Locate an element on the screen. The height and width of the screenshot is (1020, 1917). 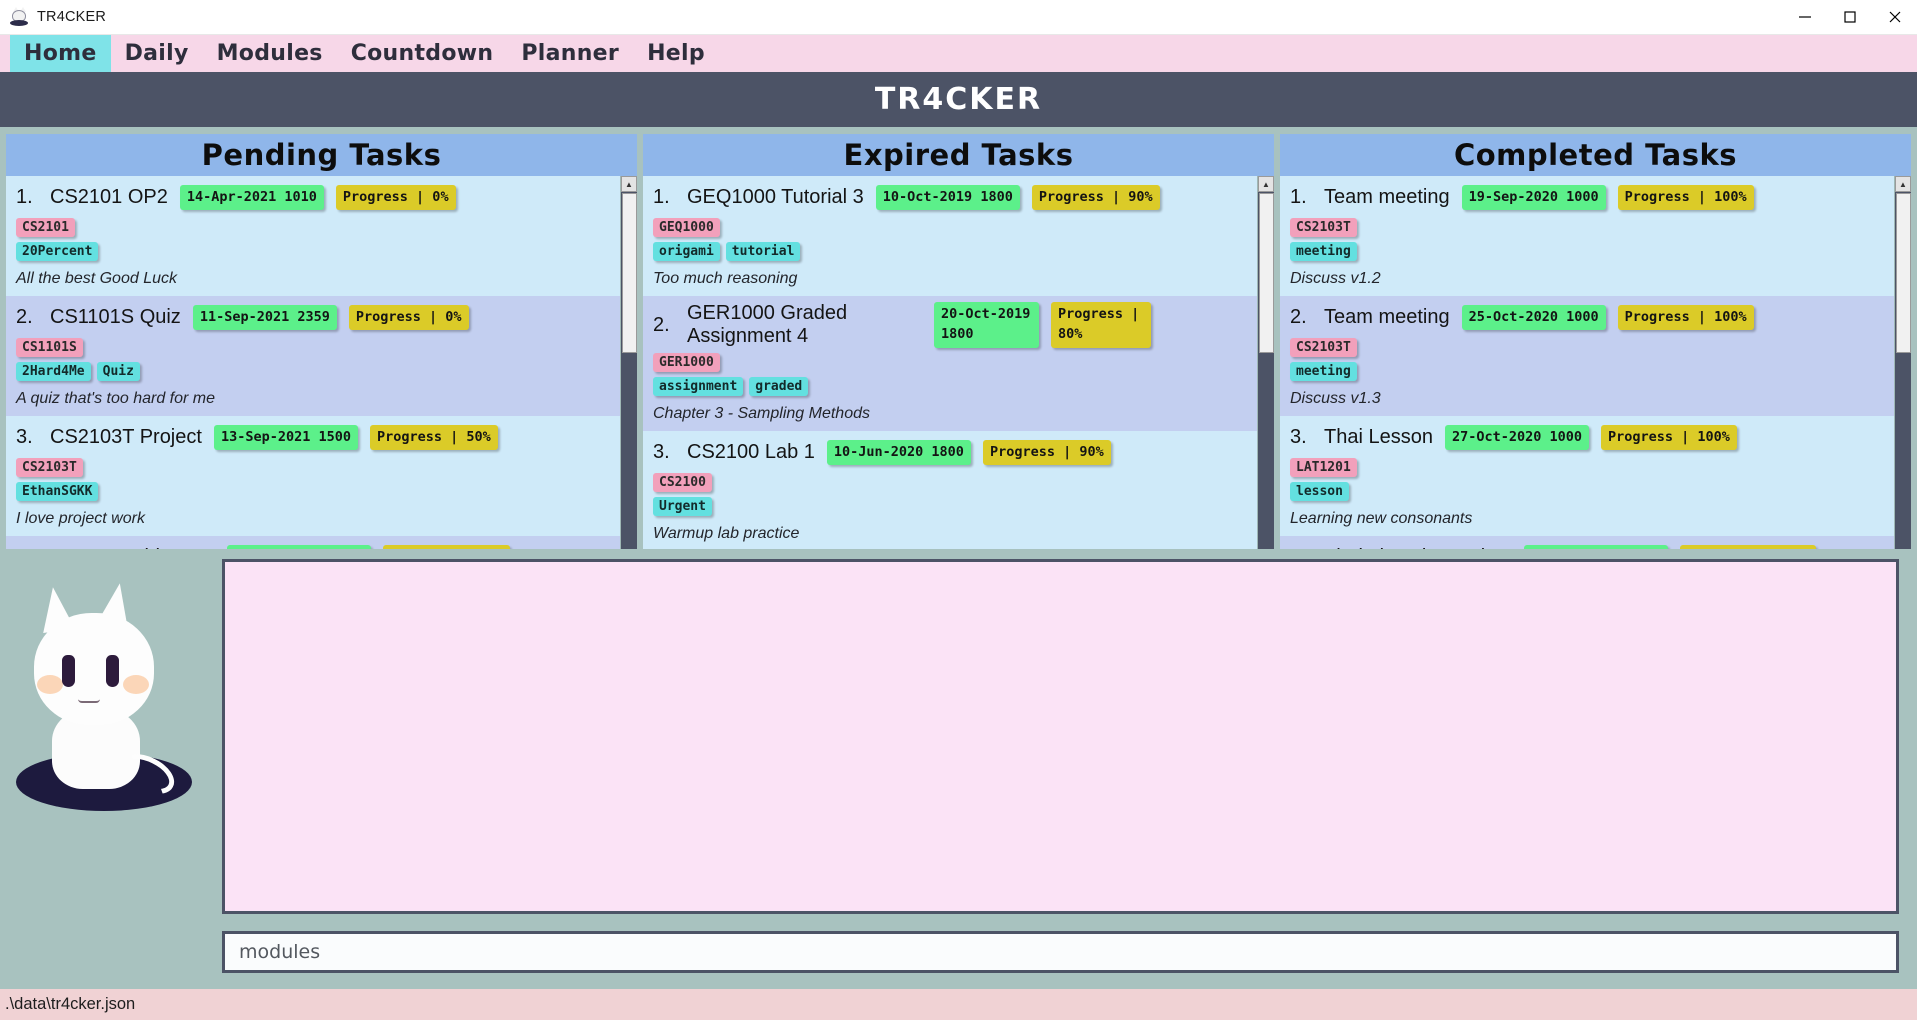
completed-scrollbar: ▲ is located at coordinates (1902, 362).